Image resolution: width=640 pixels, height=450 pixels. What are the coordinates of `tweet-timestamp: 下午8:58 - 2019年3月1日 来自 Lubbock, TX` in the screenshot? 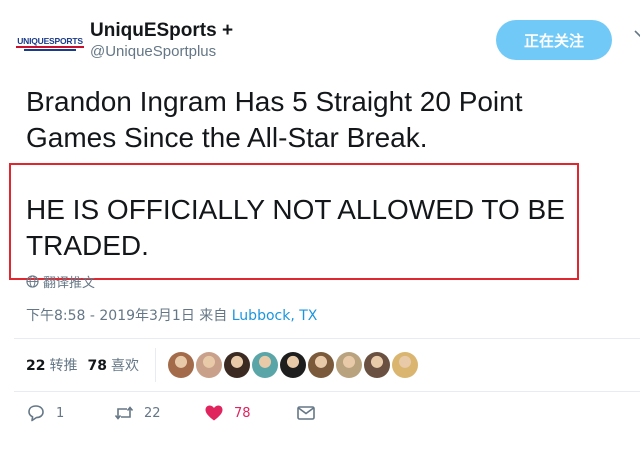 It's located at (171, 315).